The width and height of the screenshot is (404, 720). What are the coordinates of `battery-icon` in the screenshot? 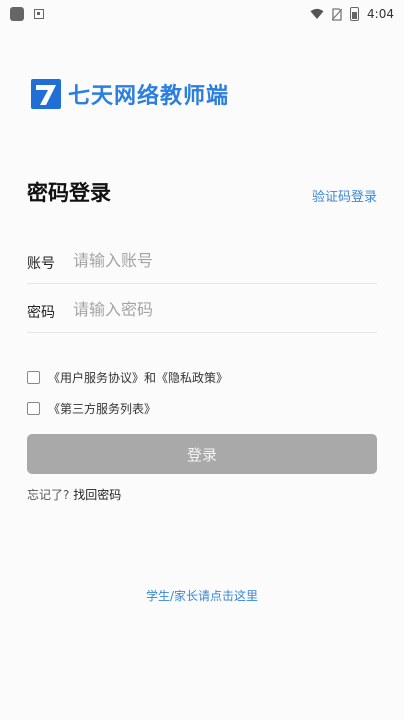 It's located at (355, 14).